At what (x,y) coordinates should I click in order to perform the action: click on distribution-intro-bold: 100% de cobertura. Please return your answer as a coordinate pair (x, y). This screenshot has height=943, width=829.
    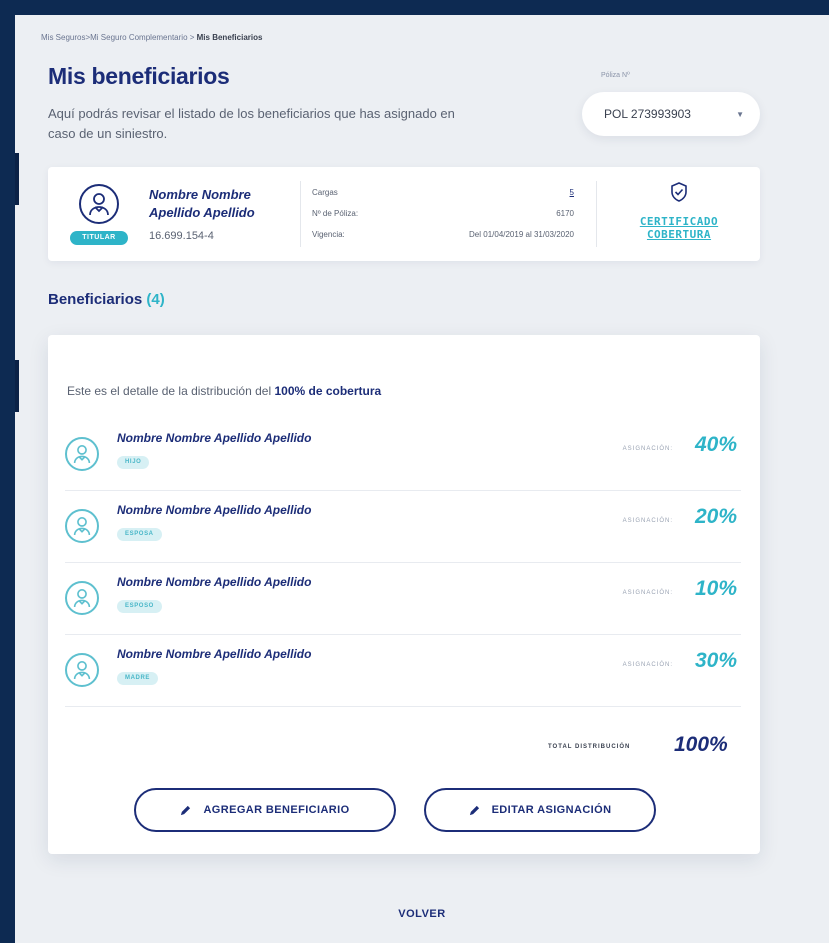
    Looking at the image, I should click on (328, 391).